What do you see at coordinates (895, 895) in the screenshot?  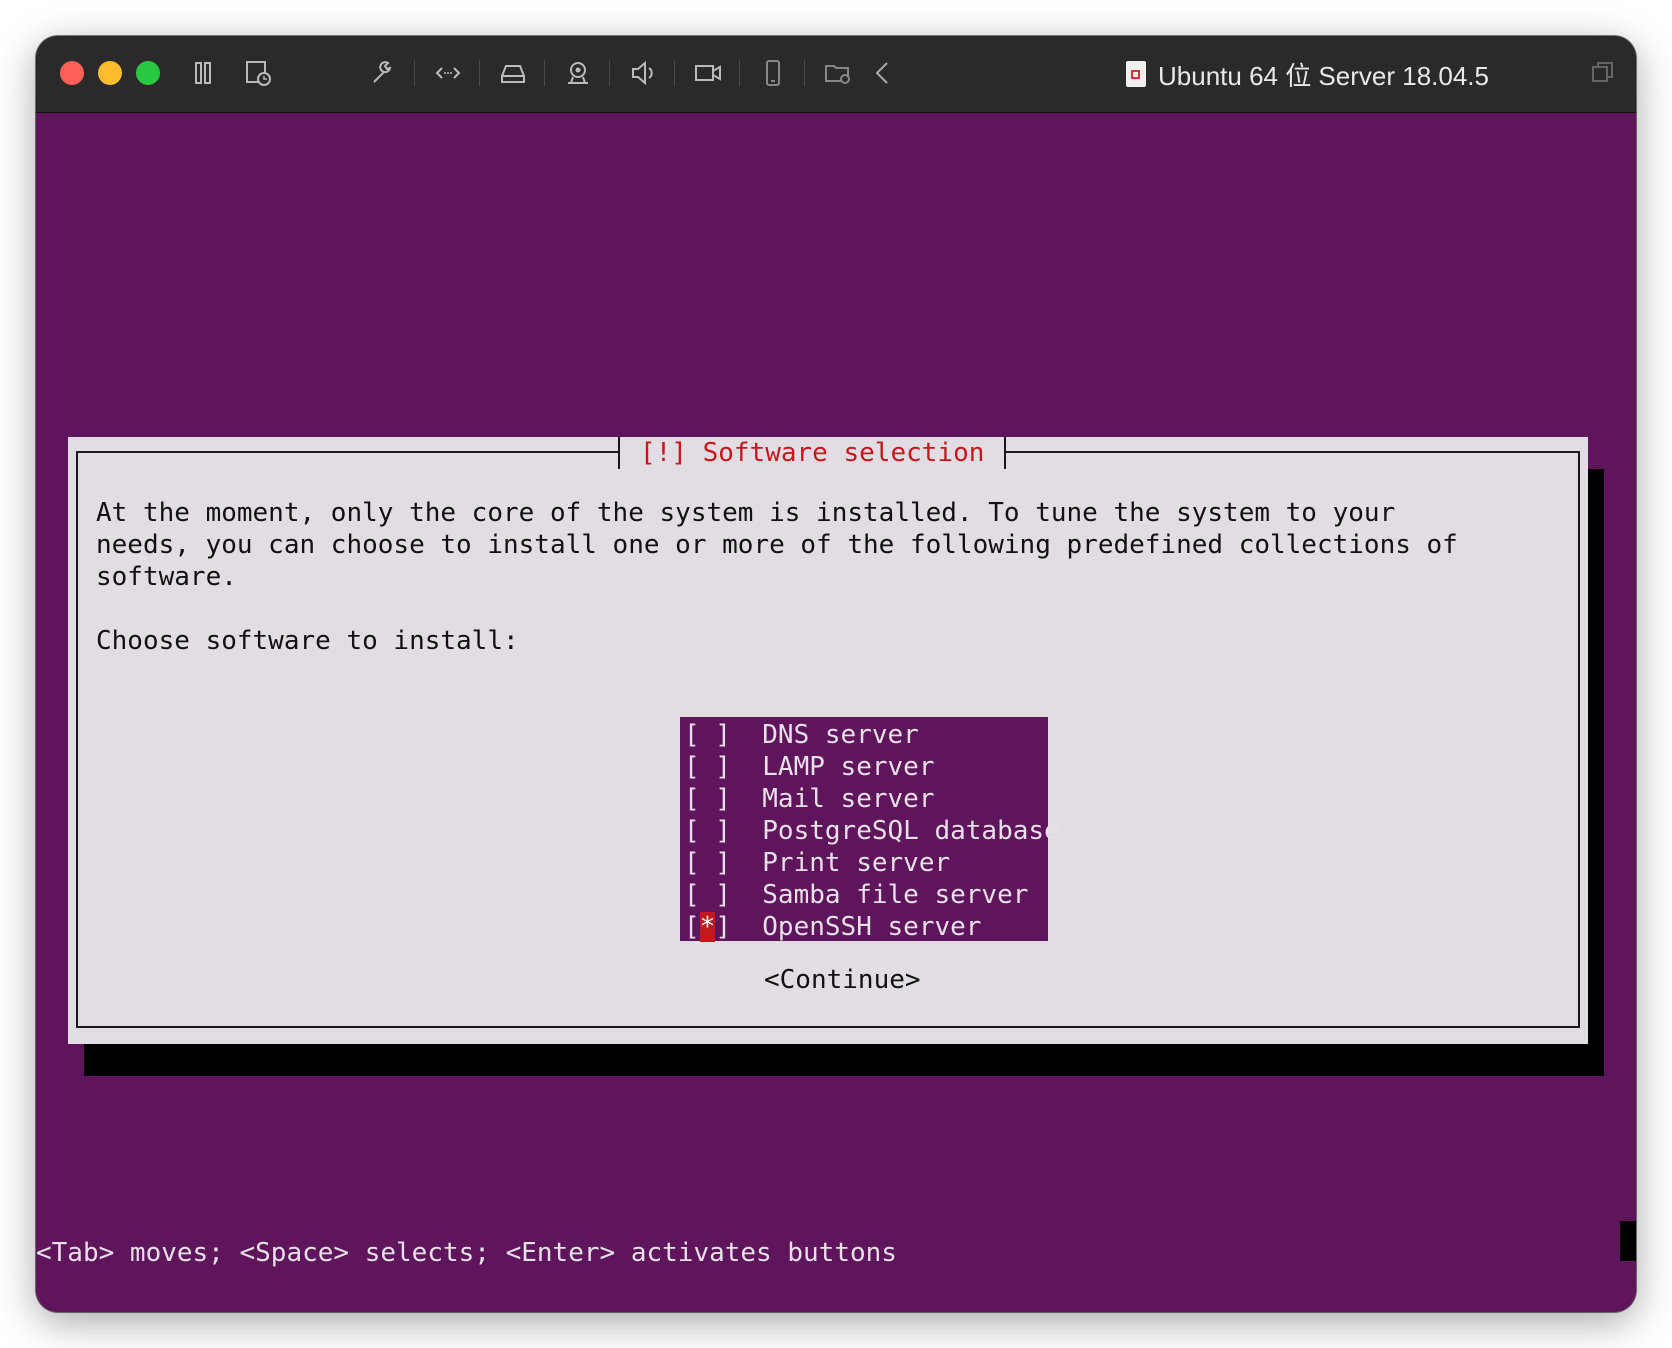 I see `option-label: Samba file server` at bounding box center [895, 895].